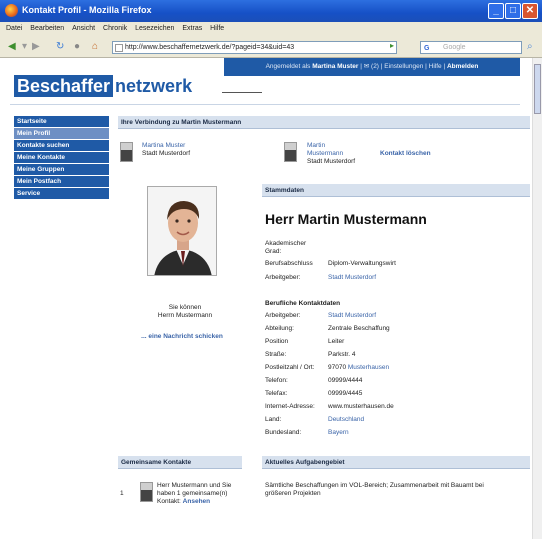 This screenshot has width=542, height=539. What do you see at coordinates (185, 315) in the screenshot?
I see `message-line2: Herrn Mustermann` at bounding box center [185, 315].